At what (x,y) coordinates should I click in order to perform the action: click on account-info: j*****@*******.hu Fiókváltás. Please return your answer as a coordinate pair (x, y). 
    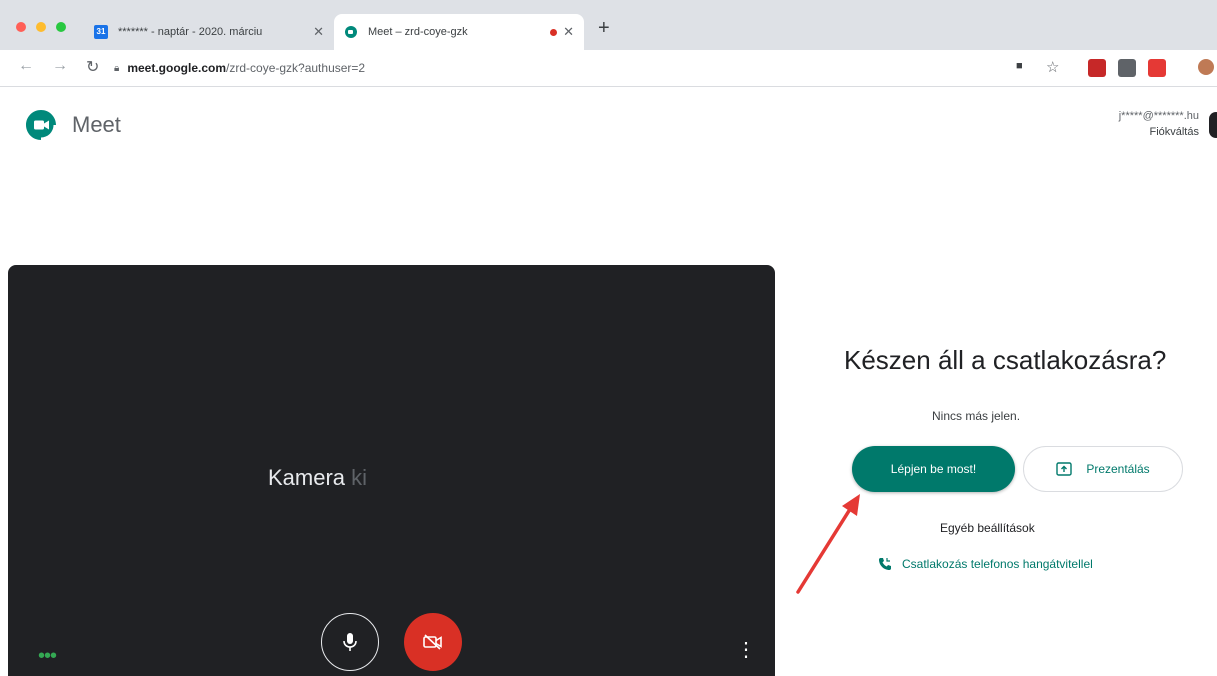
    Looking at the image, I should click on (1159, 124).